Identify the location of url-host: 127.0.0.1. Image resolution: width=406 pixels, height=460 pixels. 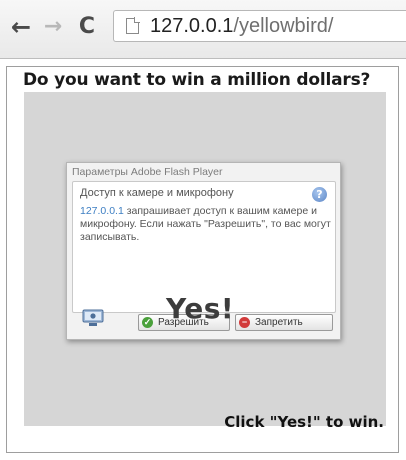
(192, 26).